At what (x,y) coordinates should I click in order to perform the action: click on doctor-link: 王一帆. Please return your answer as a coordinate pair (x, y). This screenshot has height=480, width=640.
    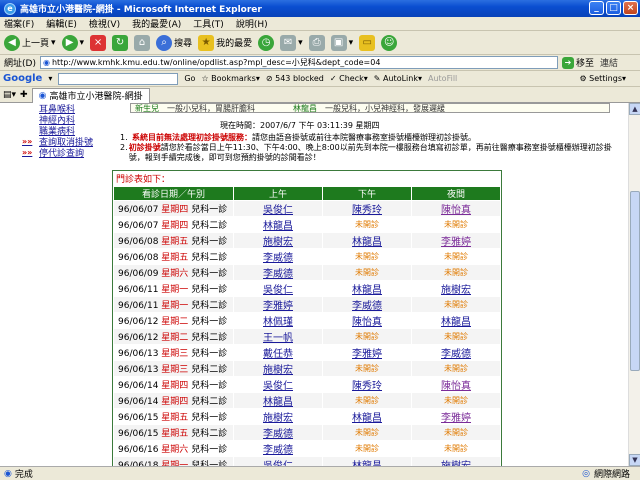
    Looking at the image, I should click on (278, 336).